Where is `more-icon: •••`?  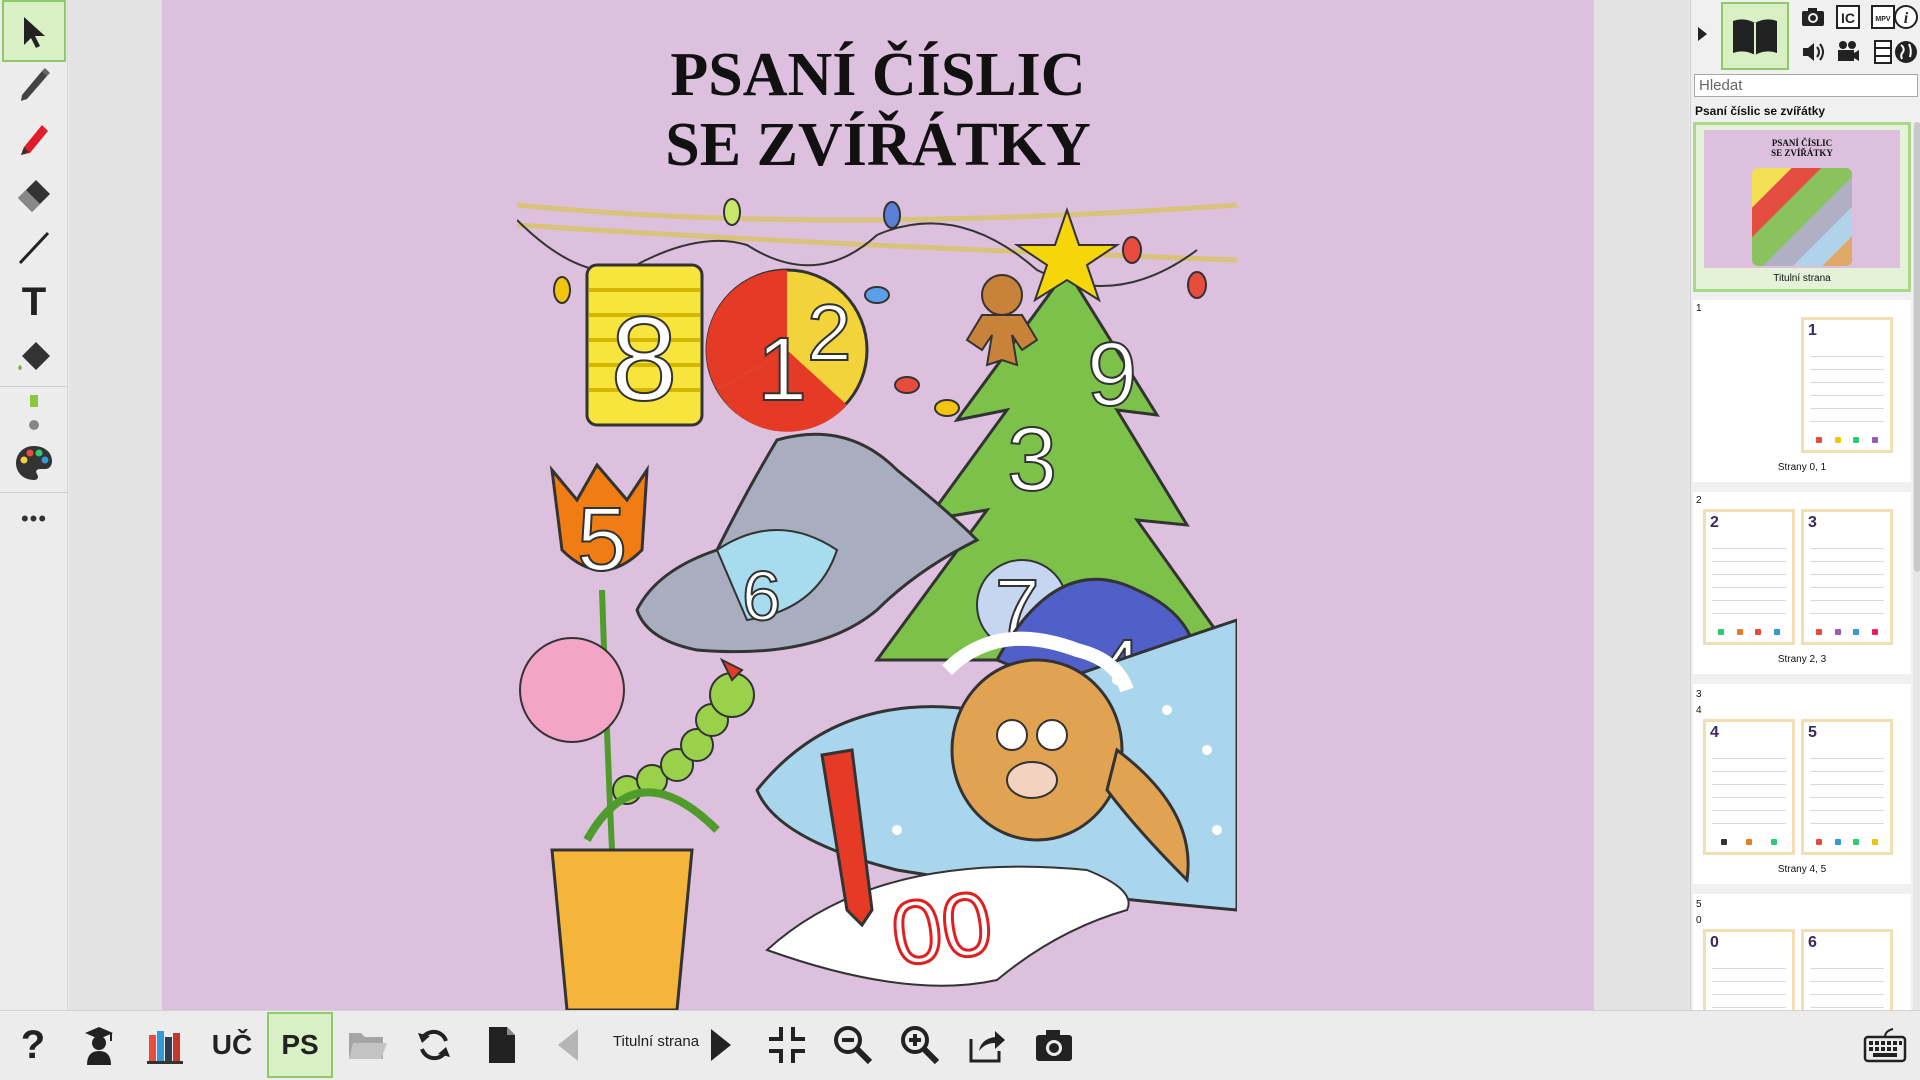
more-icon: ••• is located at coordinates (34, 518).